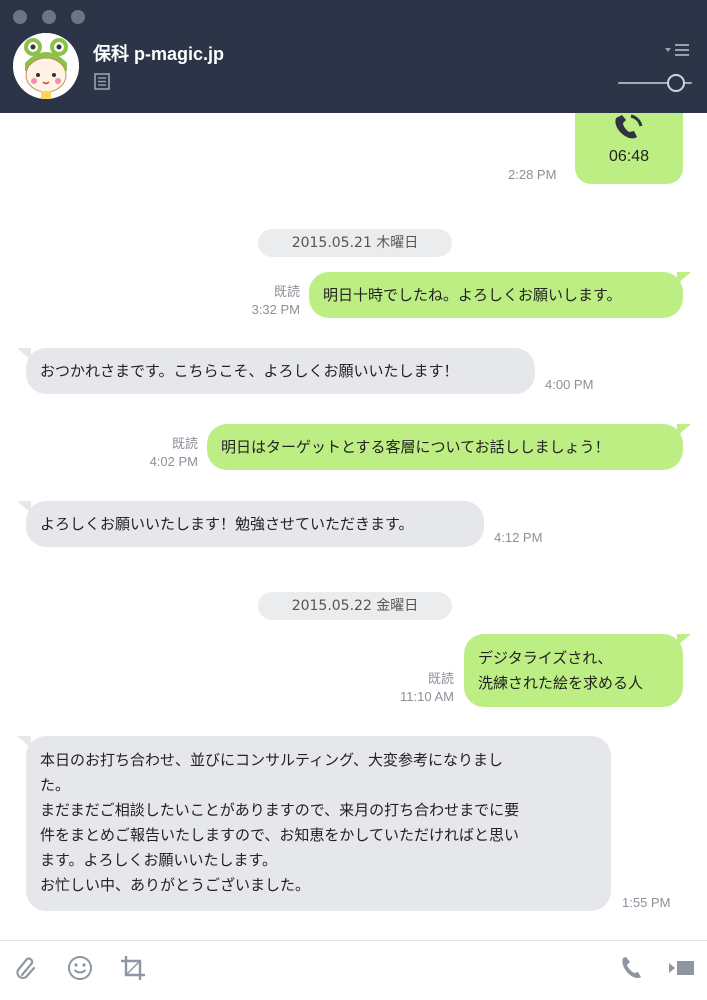  I want to click on minimize-window-button, so click(49, 17).